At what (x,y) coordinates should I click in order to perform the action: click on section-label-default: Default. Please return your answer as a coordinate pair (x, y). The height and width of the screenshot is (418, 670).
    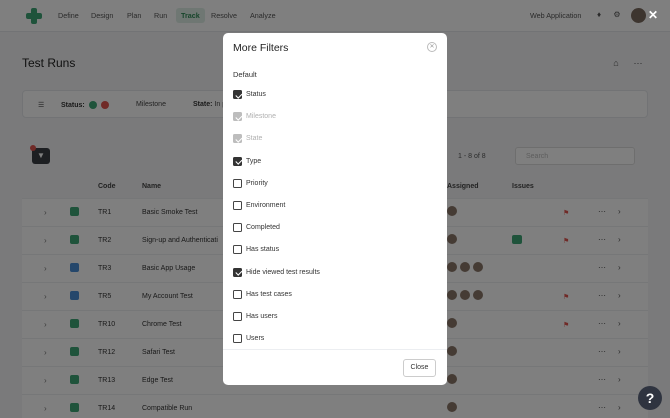
    Looking at the image, I should click on (245, 74).